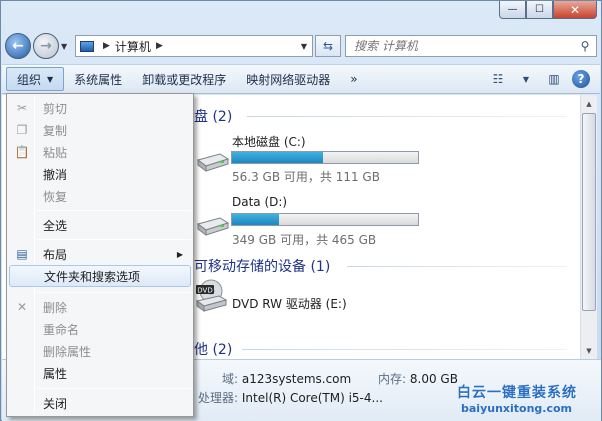  I want to click on drive-c-usage-bar, so click(325, 157).